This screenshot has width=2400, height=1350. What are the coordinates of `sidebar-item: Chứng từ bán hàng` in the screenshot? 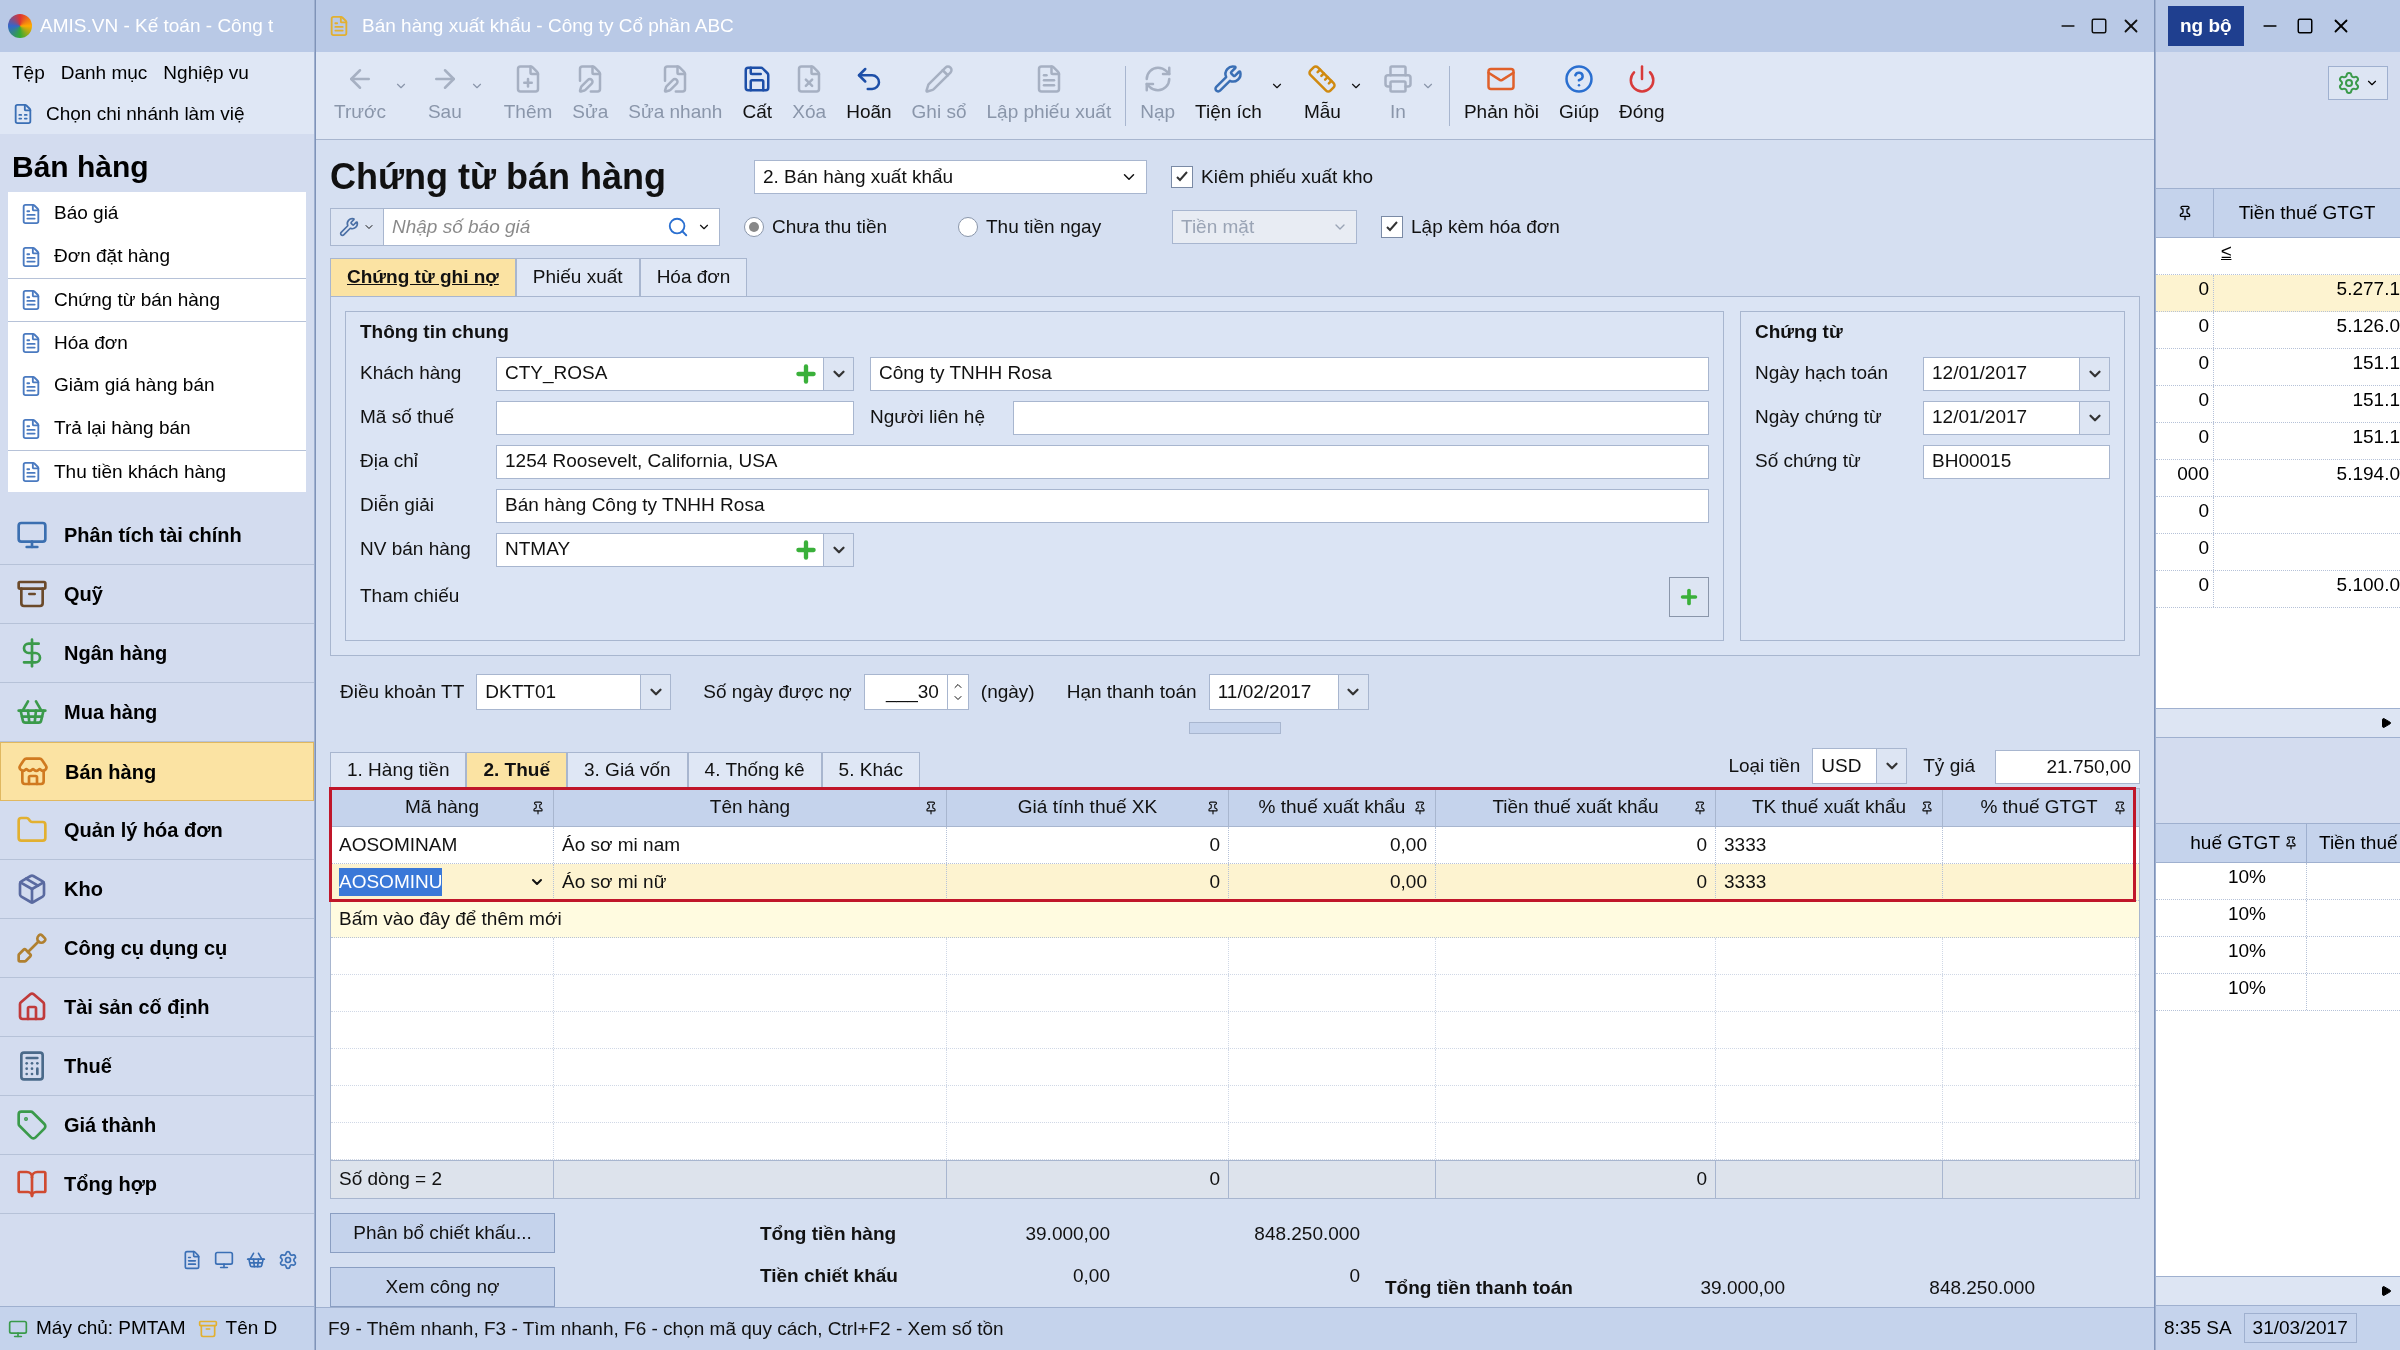 It's located at (157, 299).